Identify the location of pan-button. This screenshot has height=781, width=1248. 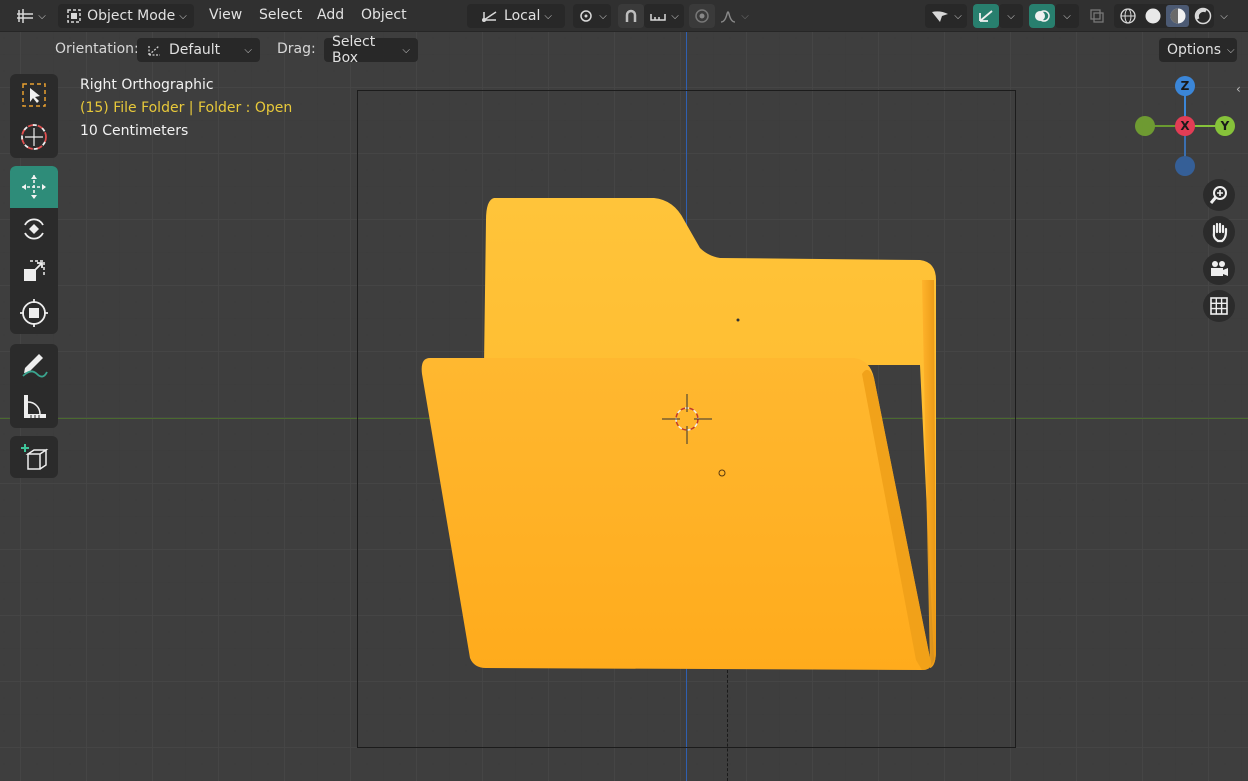
(1219, 232).